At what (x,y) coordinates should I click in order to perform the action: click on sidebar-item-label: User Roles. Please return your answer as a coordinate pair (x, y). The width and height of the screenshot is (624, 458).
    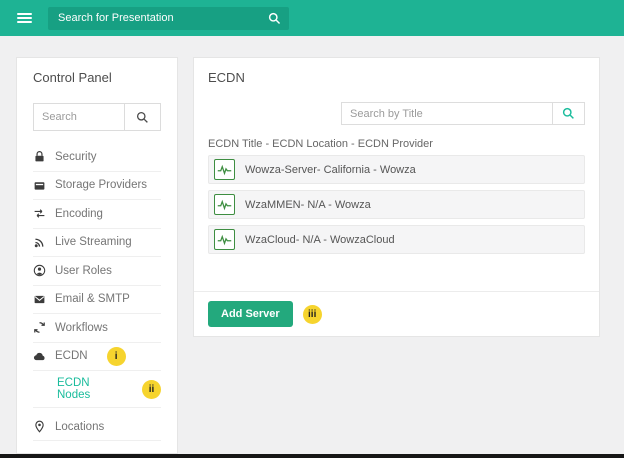
    Looking at the image, I should click on (83, 270).